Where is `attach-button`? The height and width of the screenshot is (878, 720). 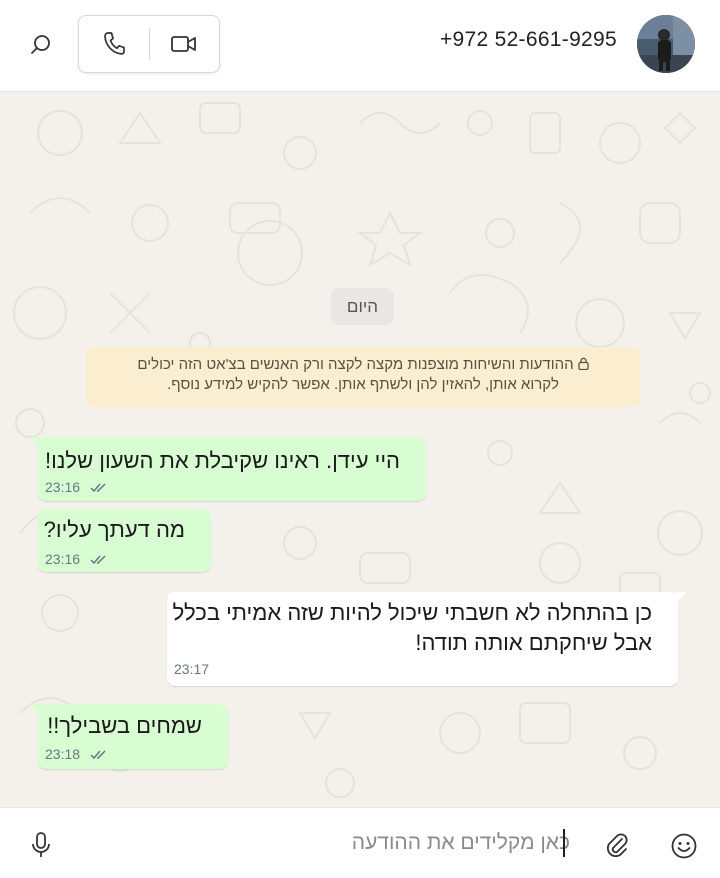 attach-button is located at coordinates (617, 845).